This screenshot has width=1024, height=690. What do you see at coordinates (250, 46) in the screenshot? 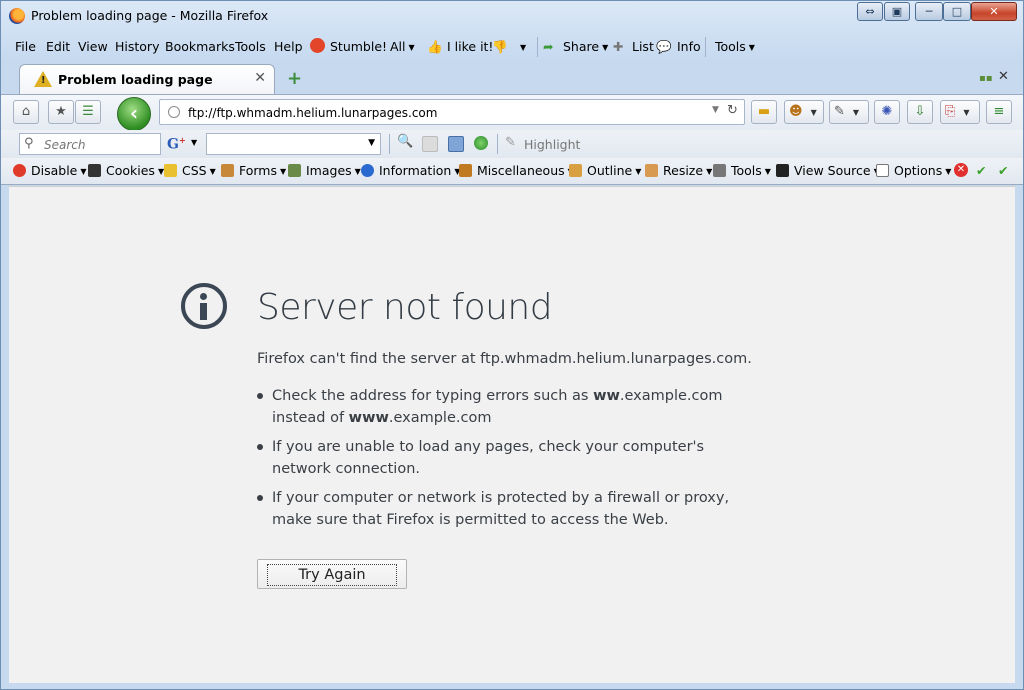
I see `menu-tools: Tools` at bounding box center [250, 46].